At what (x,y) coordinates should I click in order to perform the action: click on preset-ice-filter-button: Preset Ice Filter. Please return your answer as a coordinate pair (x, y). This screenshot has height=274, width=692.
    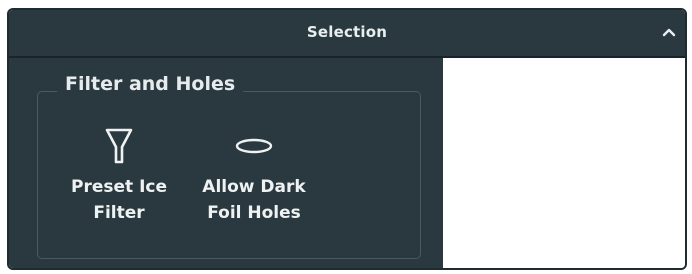
    Looking at the image, I should click on (119, 176).